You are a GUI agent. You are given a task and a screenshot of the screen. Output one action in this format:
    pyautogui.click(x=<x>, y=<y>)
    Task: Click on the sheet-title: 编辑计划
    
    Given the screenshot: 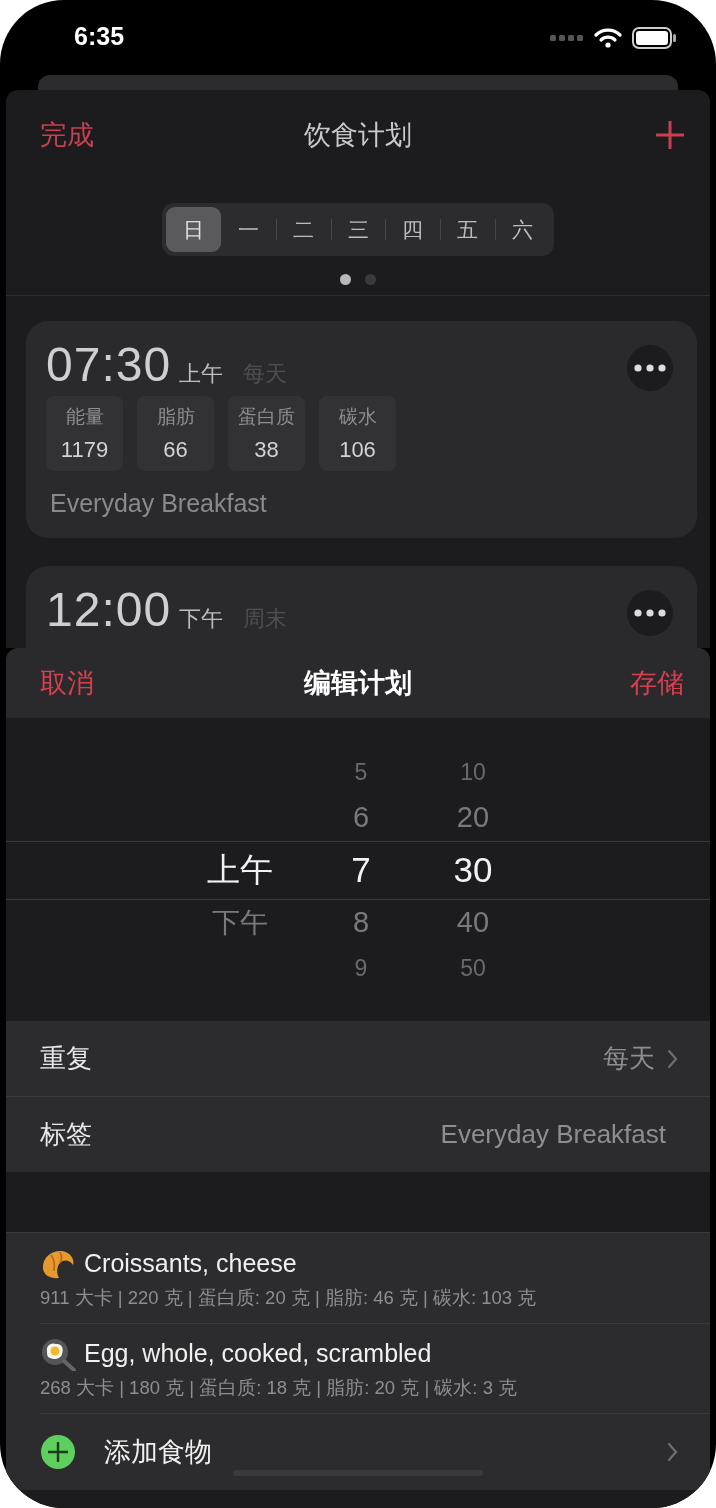 What is the action you would take?
    pyautogui.click(x=358, y=682)
    